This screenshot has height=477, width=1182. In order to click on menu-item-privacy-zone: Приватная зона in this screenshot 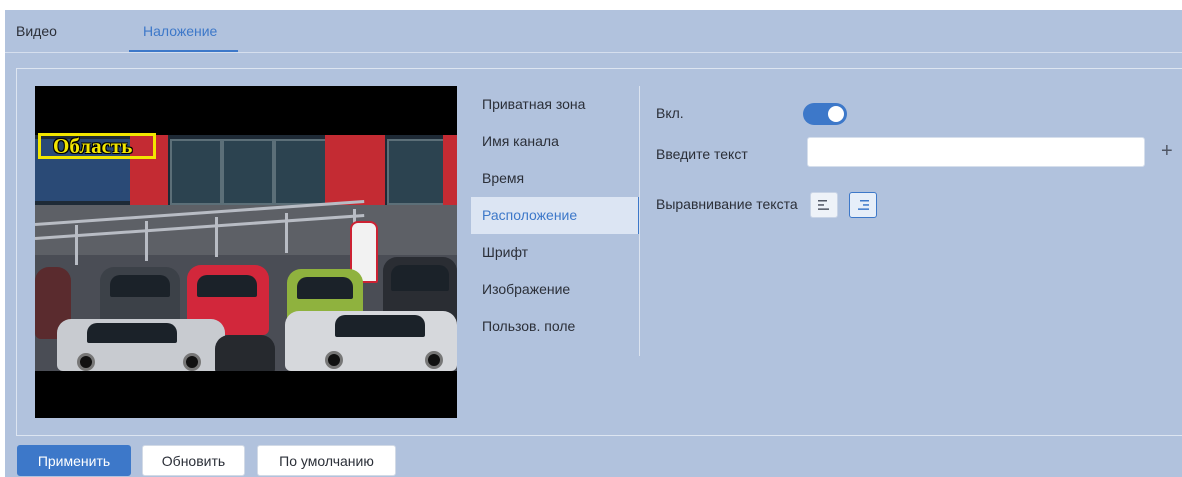, I will do `click(555, 104)`.